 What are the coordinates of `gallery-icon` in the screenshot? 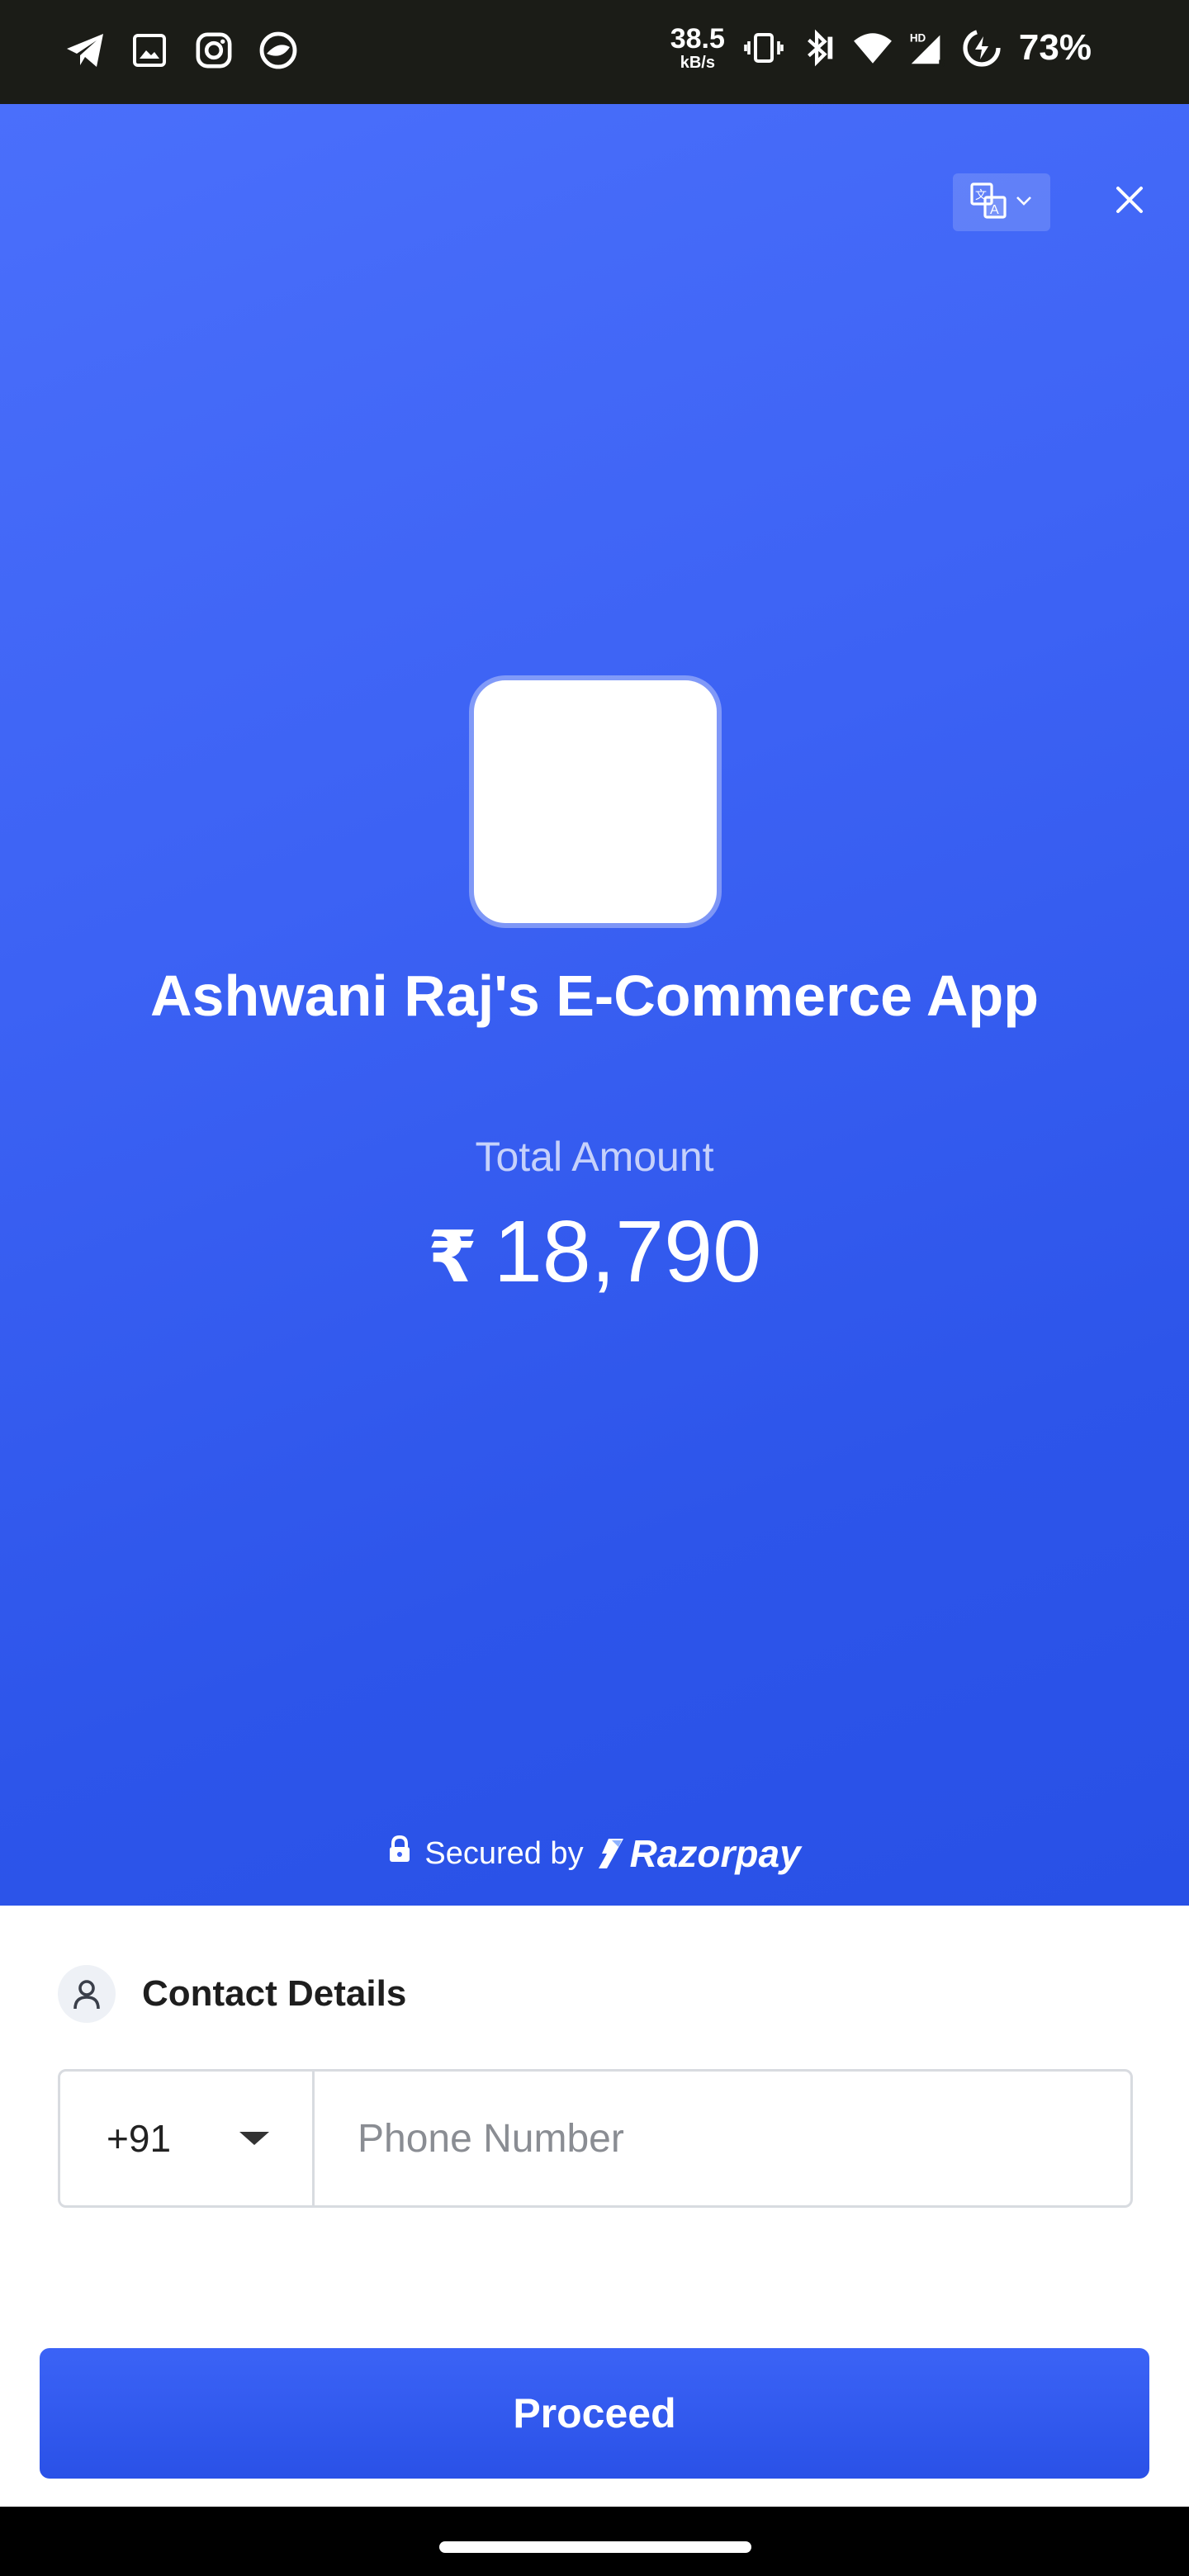 It's located at (149, 50).